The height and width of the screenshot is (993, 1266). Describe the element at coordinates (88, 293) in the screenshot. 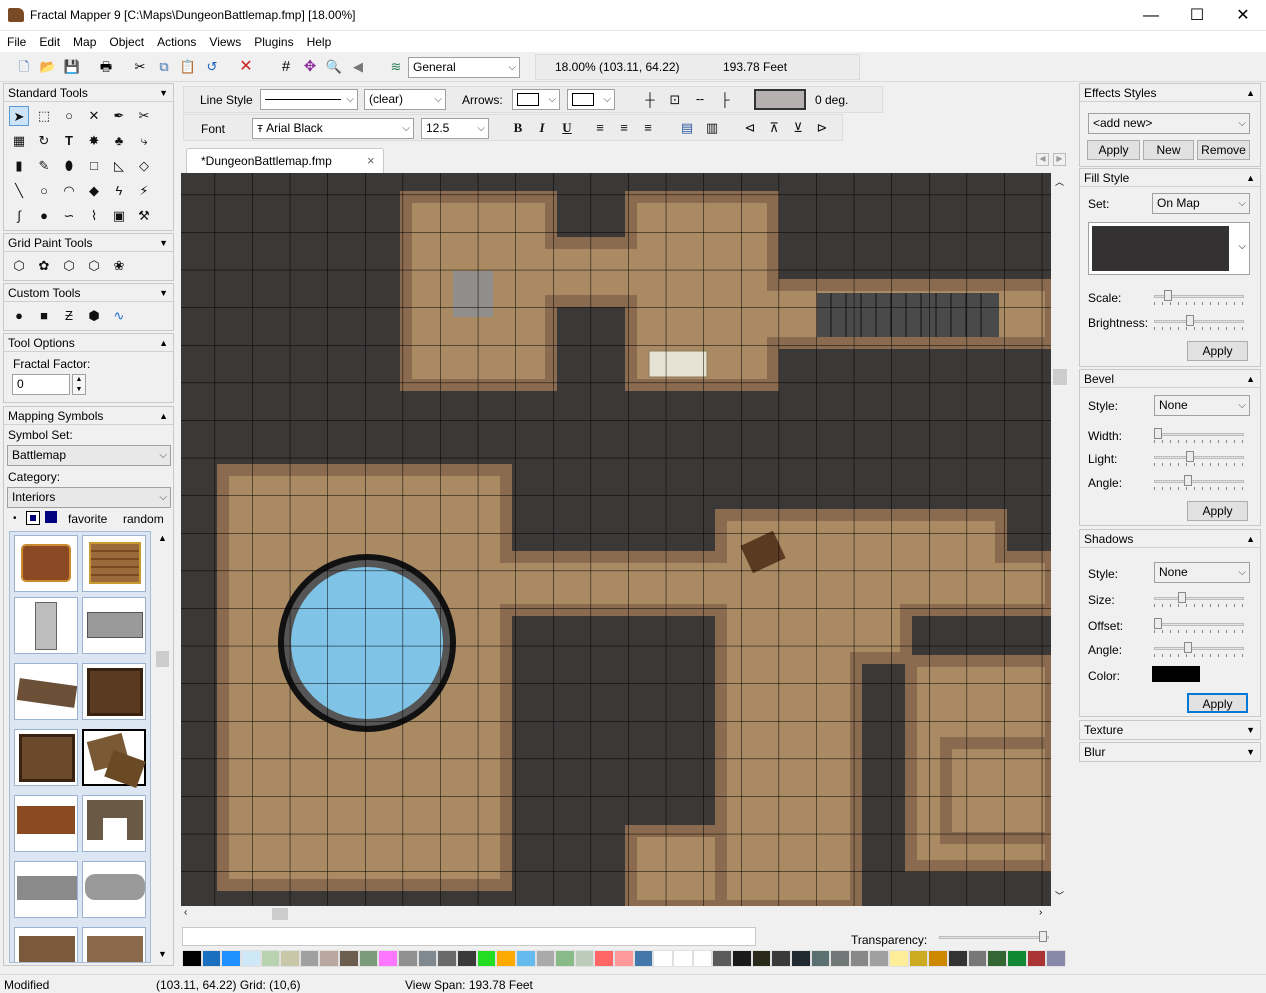

I see `custom-tools-header: Custom Tools ▼` at that location.